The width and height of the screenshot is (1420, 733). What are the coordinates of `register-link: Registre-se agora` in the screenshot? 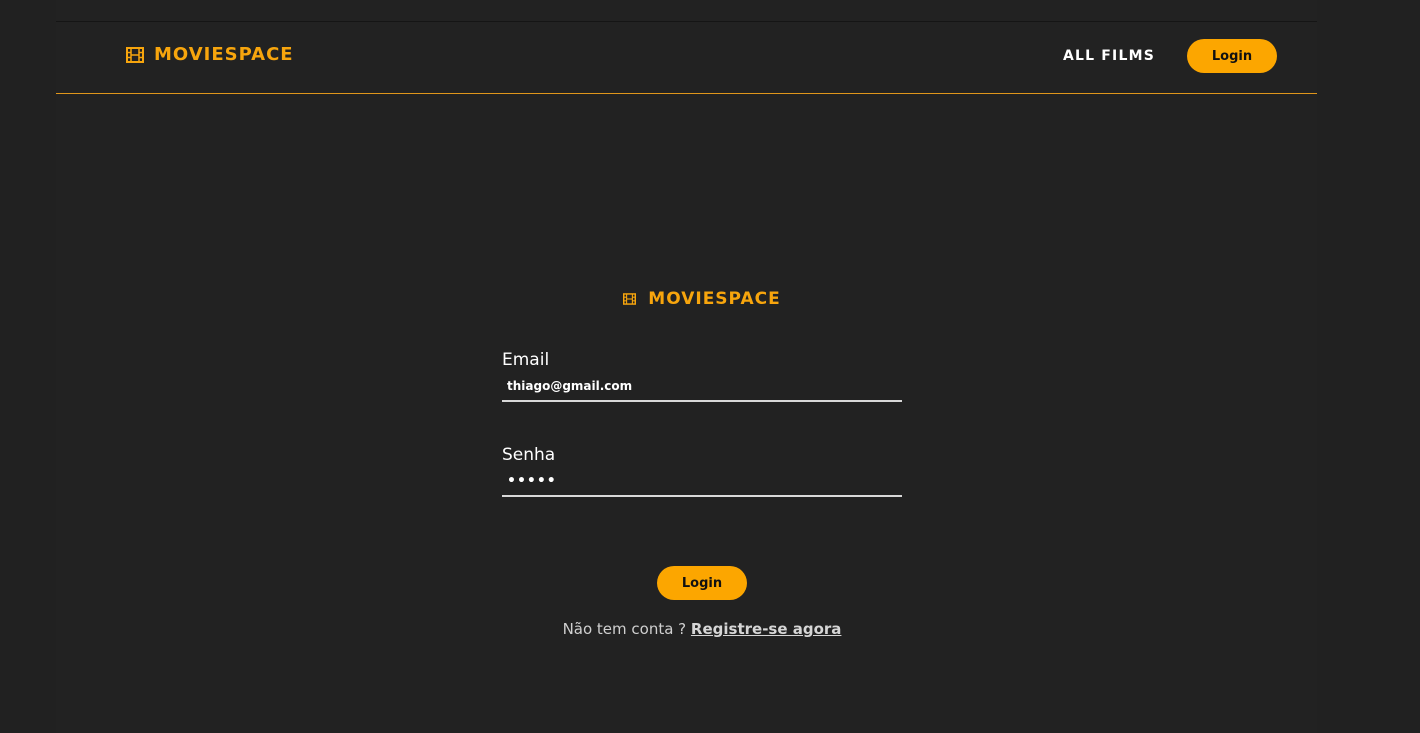 It's located at (766, 629).